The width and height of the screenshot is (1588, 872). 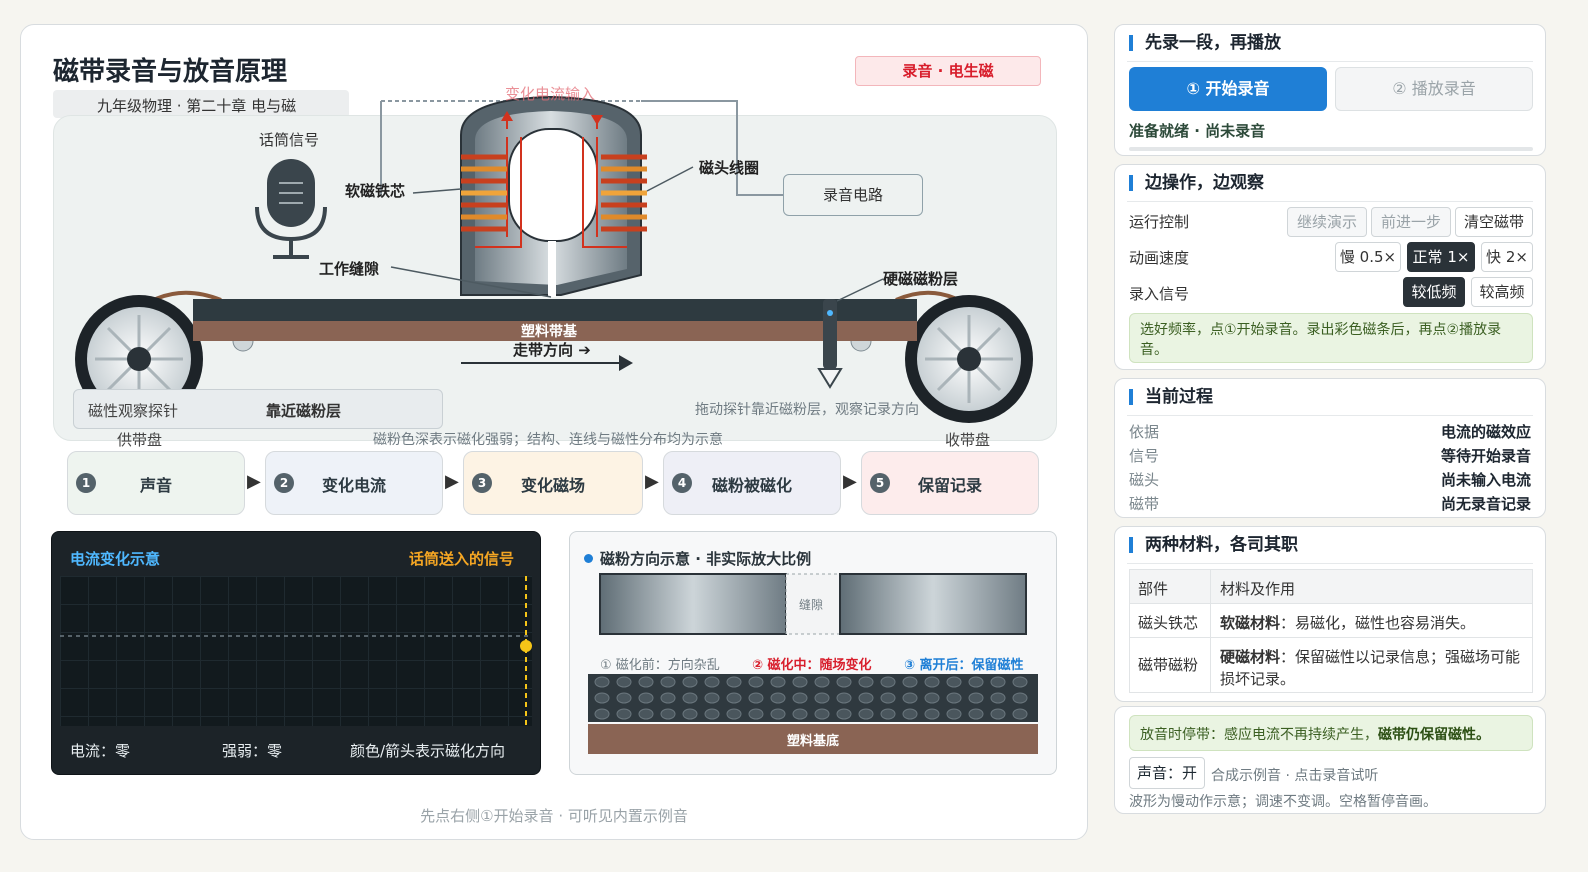 I want to click on current-input-label: 变化电流输入, so click(x=550, y=94).